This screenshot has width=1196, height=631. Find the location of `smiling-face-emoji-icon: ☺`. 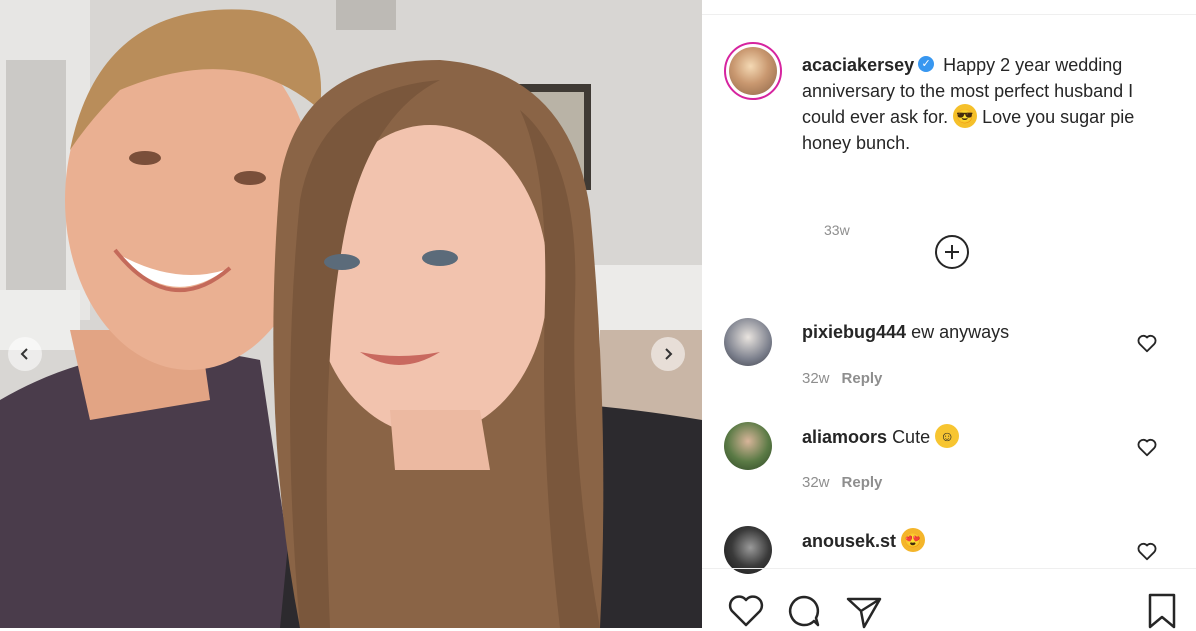

smiling-face-emoji-icon: ☺ is located at coordinates (947, 436).